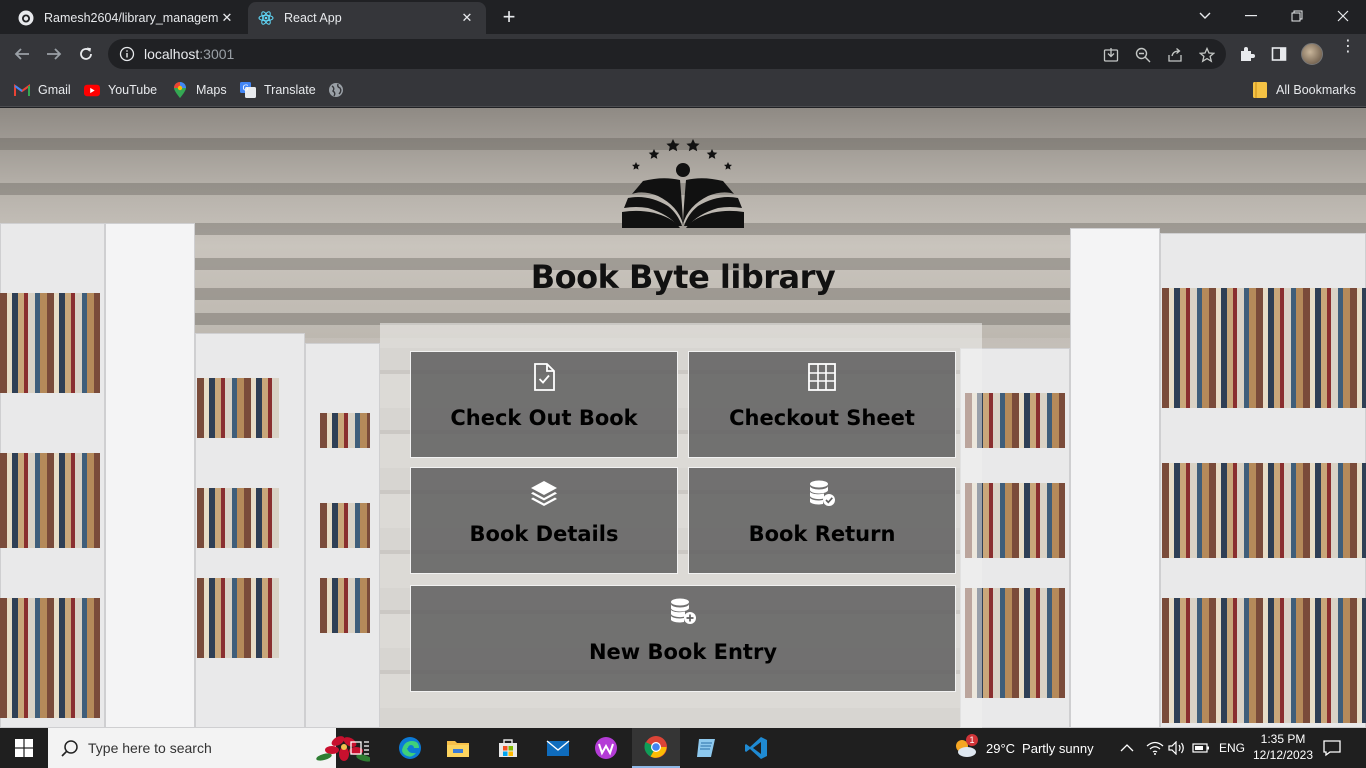 The height and width of the screenshot is (768, 1366). Describe the element at coordinates (822, 520) in the screenshot. I see `book-return-card: Book Return` at that location.